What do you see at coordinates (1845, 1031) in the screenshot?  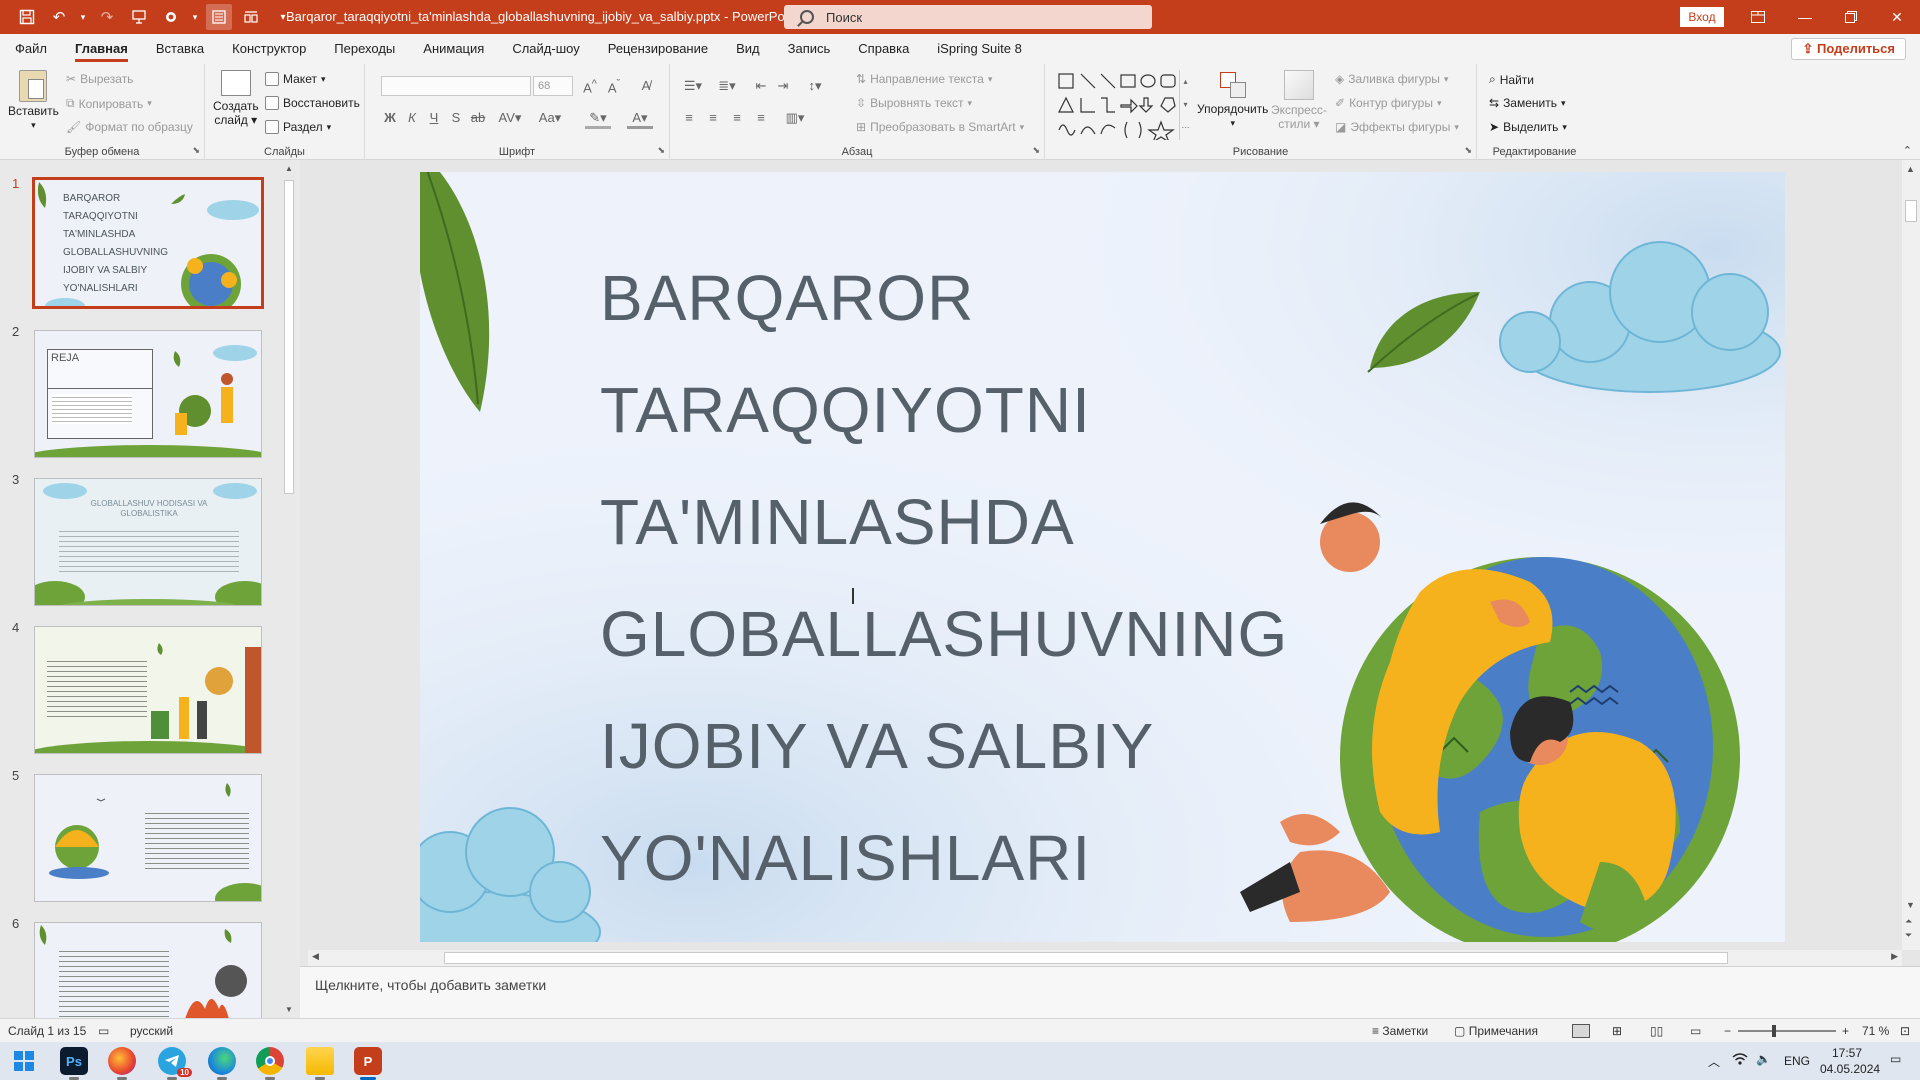 I see `zoom-in-icon: +` at bounding box center [1845, 1031].